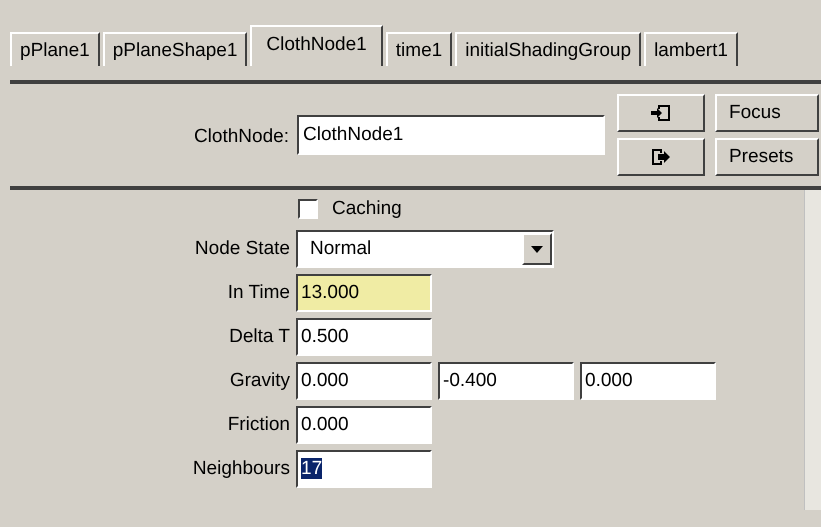 This screenshot has height=527, width=821. Describe the element at coordinates (259, 337) in the screenshot. I see `attribute-label: Delta T` at that location.